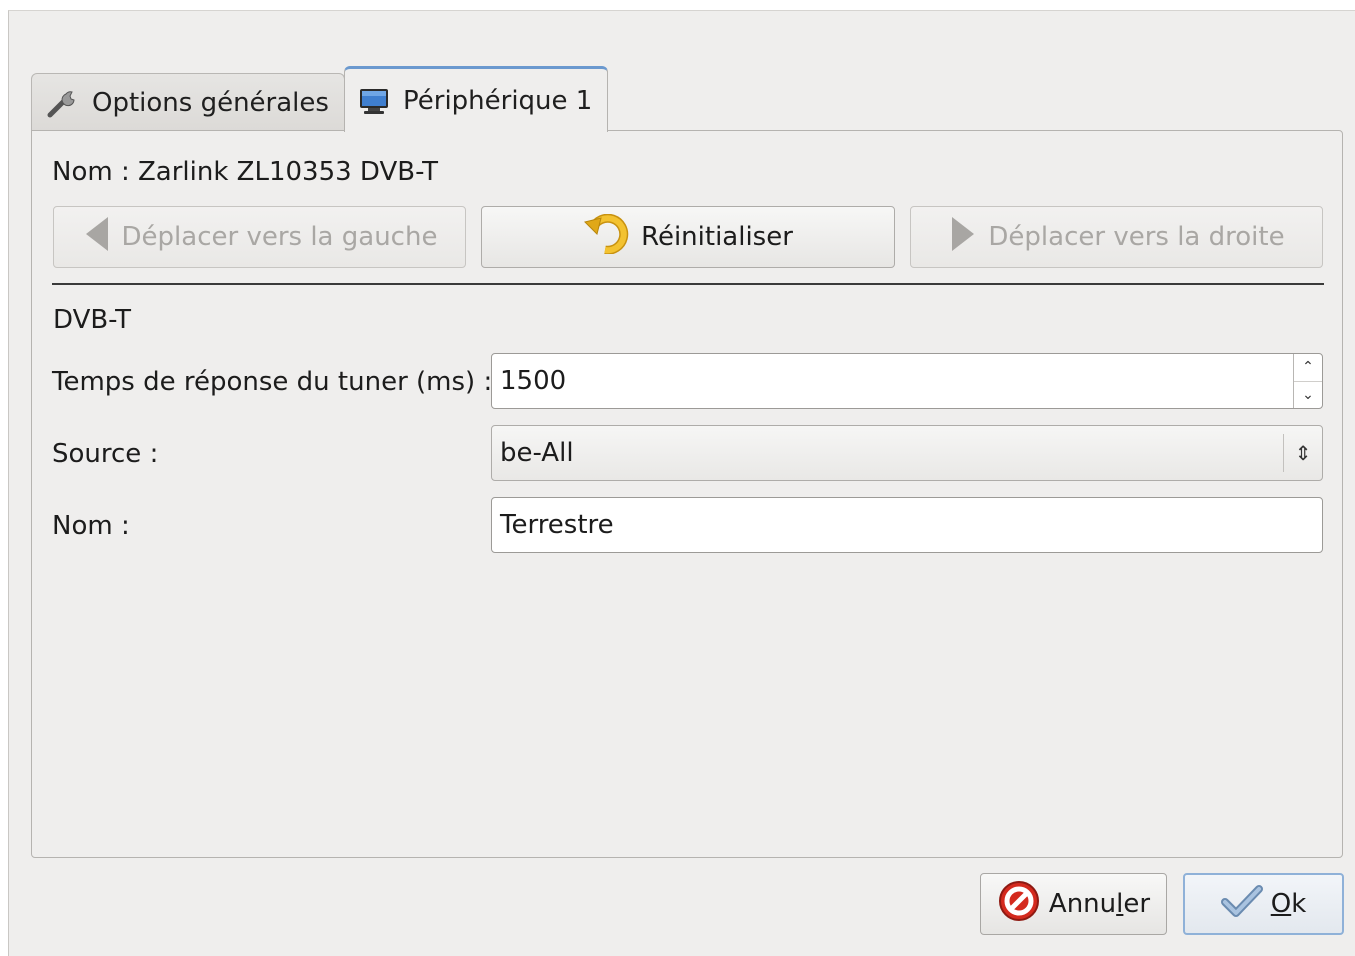 This screenshot has width=1355, height=956. What do you see at coordinates (1302, 453) in the screenshot?
I see `select-arrows-icon: ⇕` at bounding box center [1302, 453].